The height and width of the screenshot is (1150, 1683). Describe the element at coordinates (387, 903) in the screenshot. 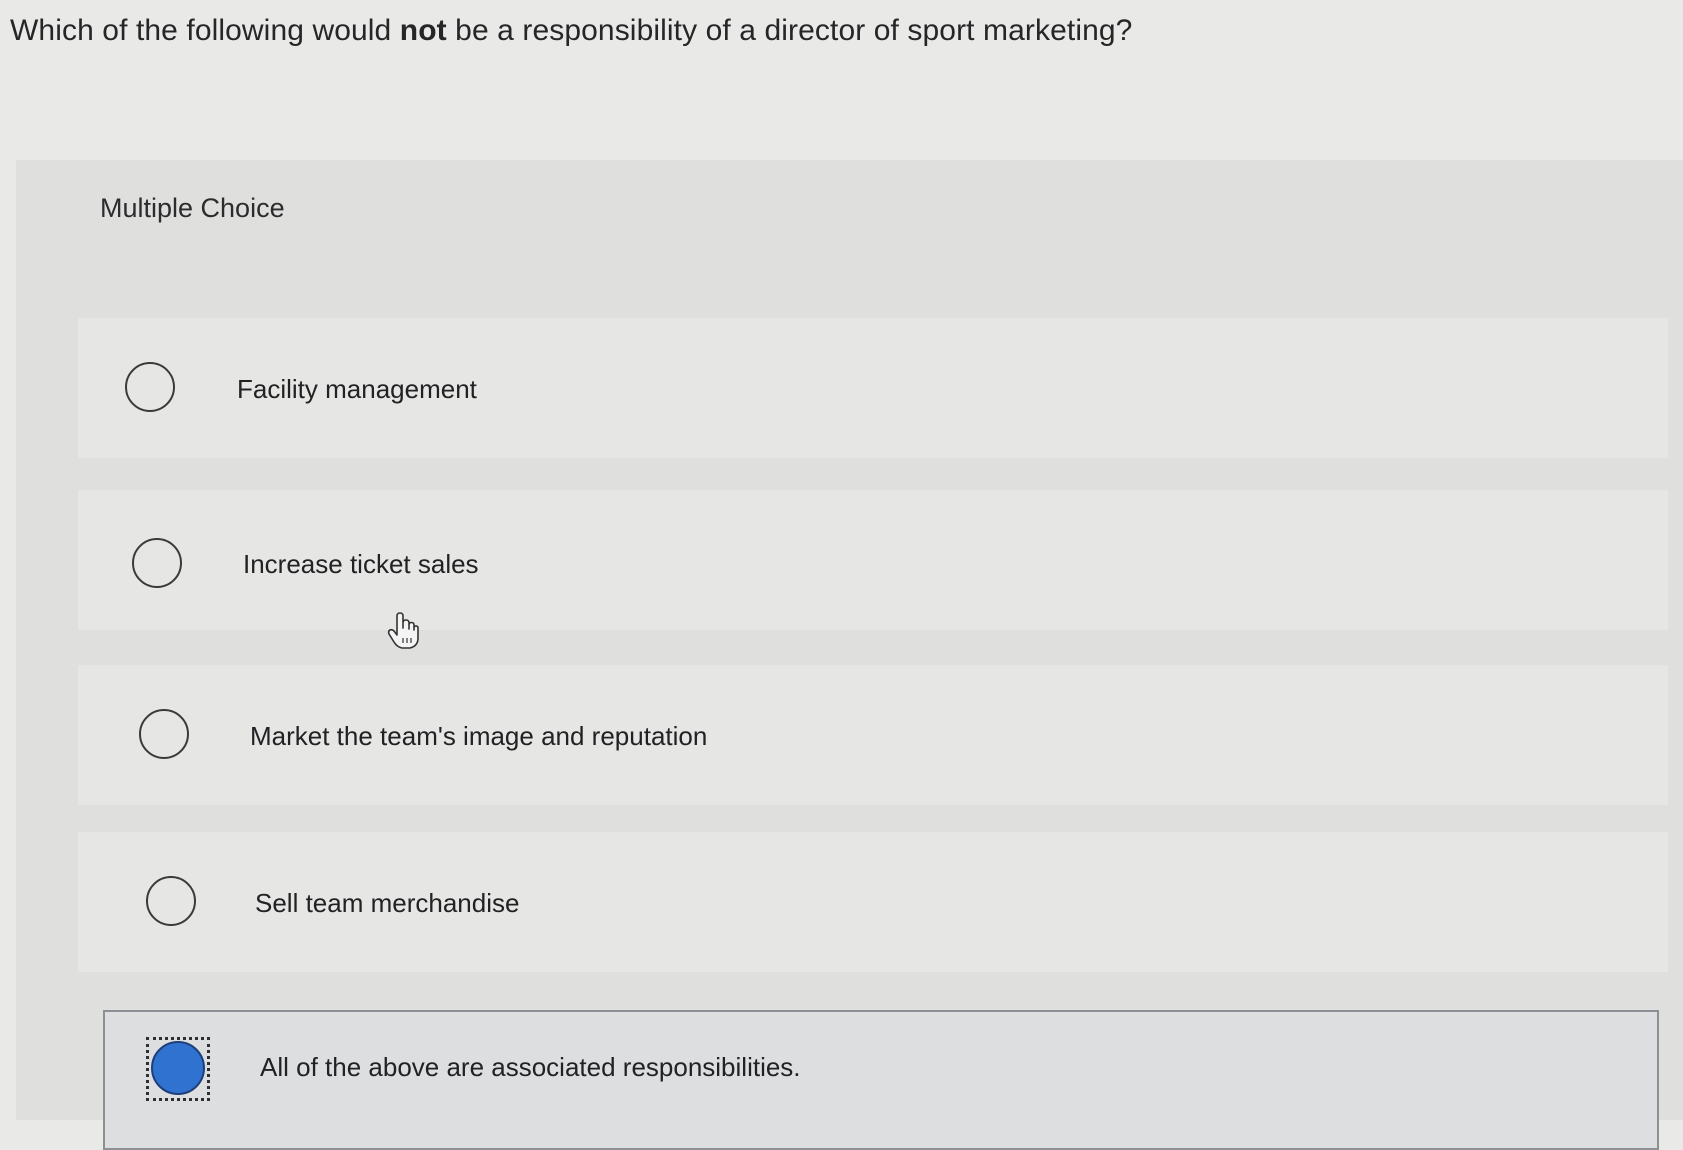

I see `option-label-sell-team-merchandise: Sell team merchandise` at that location.